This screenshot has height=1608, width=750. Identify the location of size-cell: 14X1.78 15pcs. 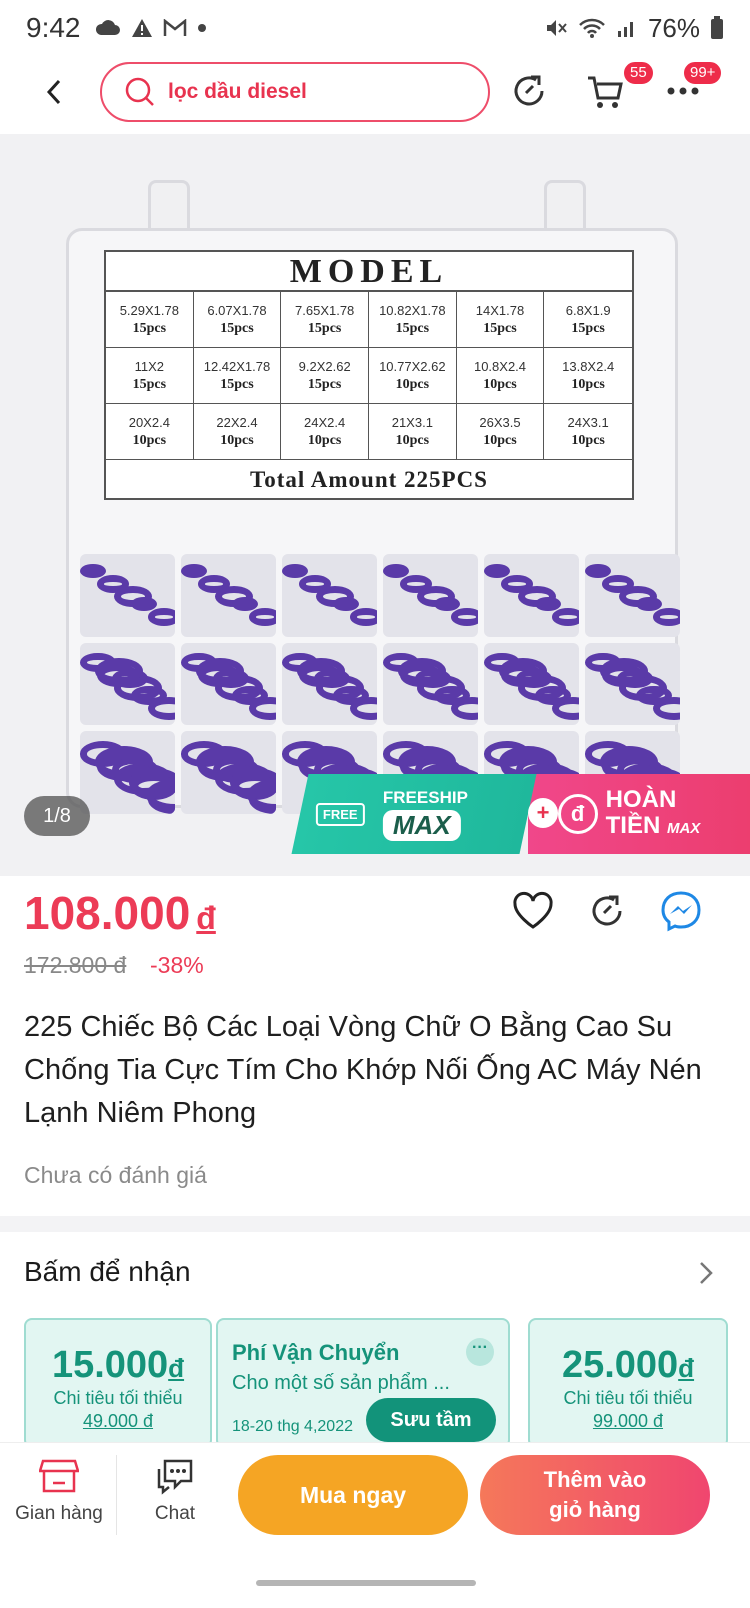
(500, 320).